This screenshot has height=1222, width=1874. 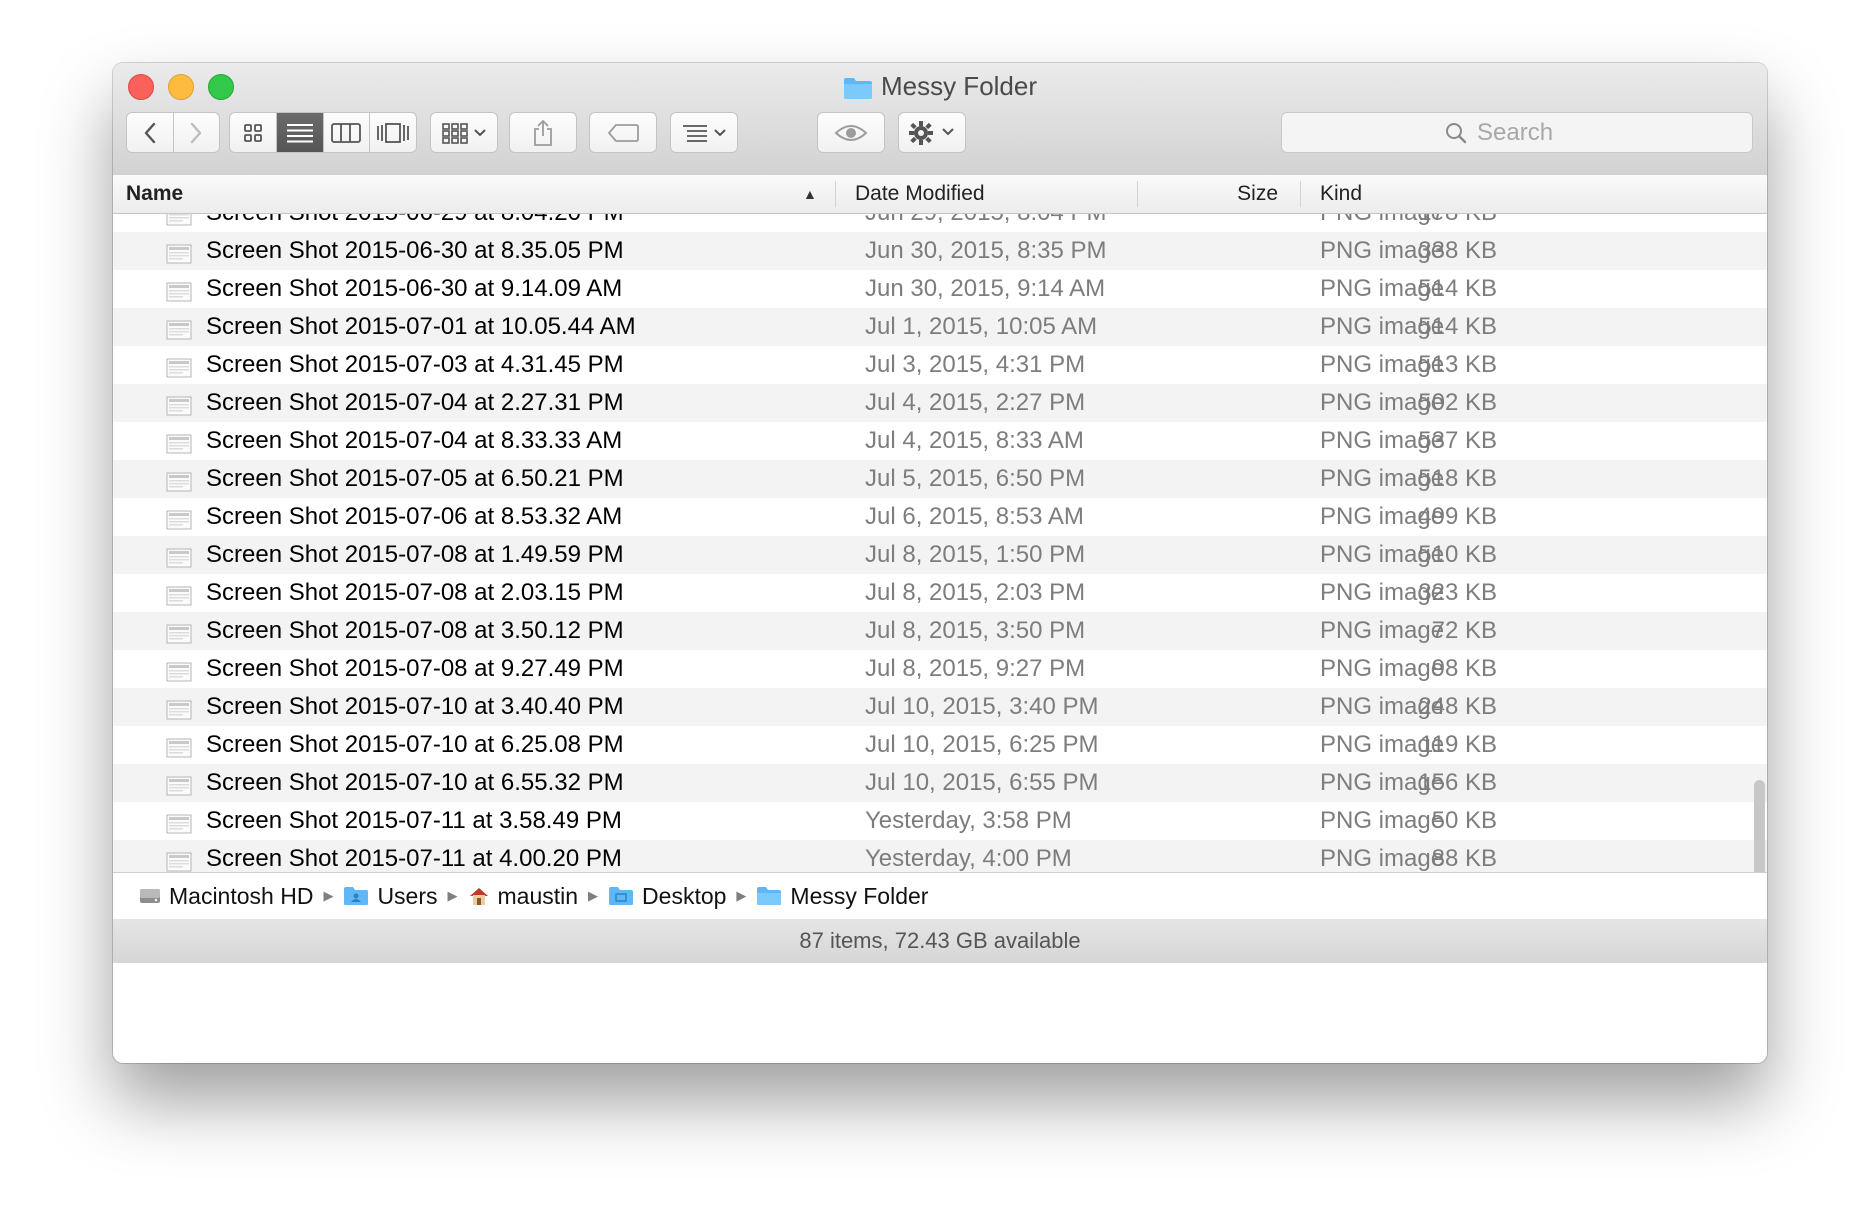 I want to click on sort-ascending-icon: ▲, so click(x=810, y=194).